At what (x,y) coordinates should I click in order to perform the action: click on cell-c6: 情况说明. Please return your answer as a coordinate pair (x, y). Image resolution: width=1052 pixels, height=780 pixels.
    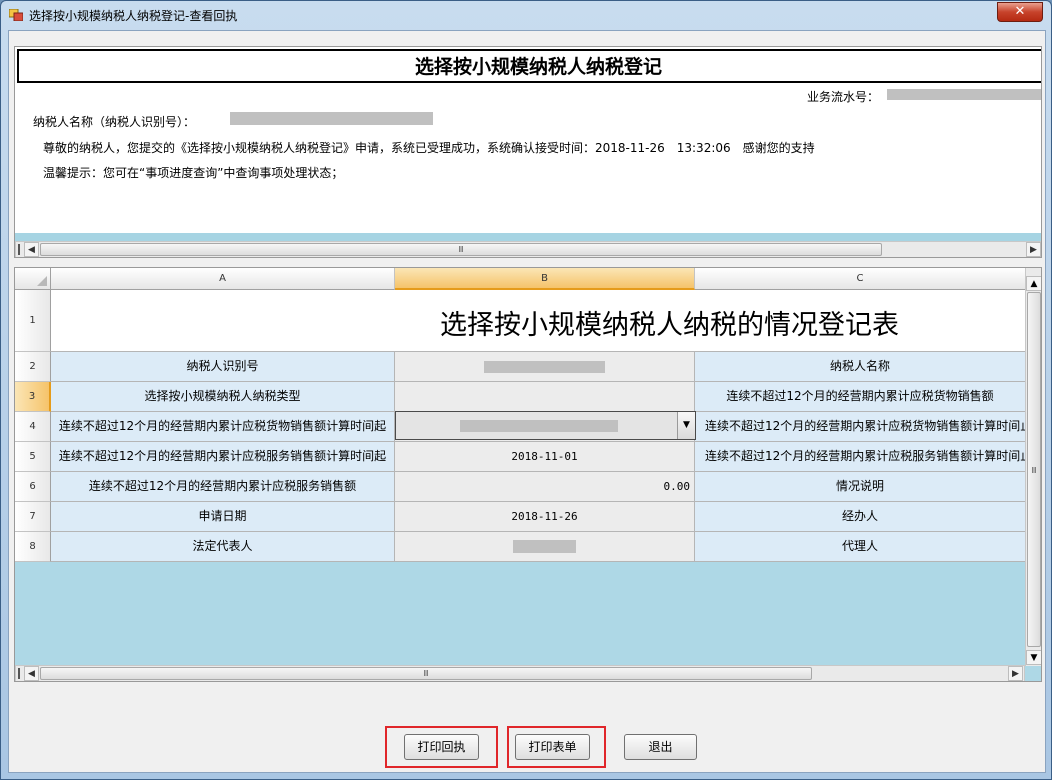
    Looking at the image, I should click on (860, 487).